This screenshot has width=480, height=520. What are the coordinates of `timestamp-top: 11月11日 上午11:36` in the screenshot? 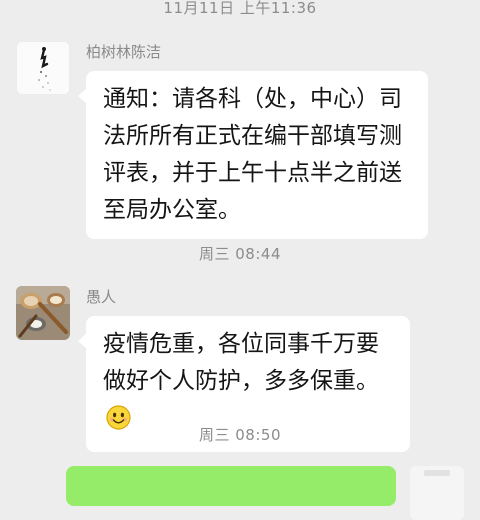 It's located at (240, 8).